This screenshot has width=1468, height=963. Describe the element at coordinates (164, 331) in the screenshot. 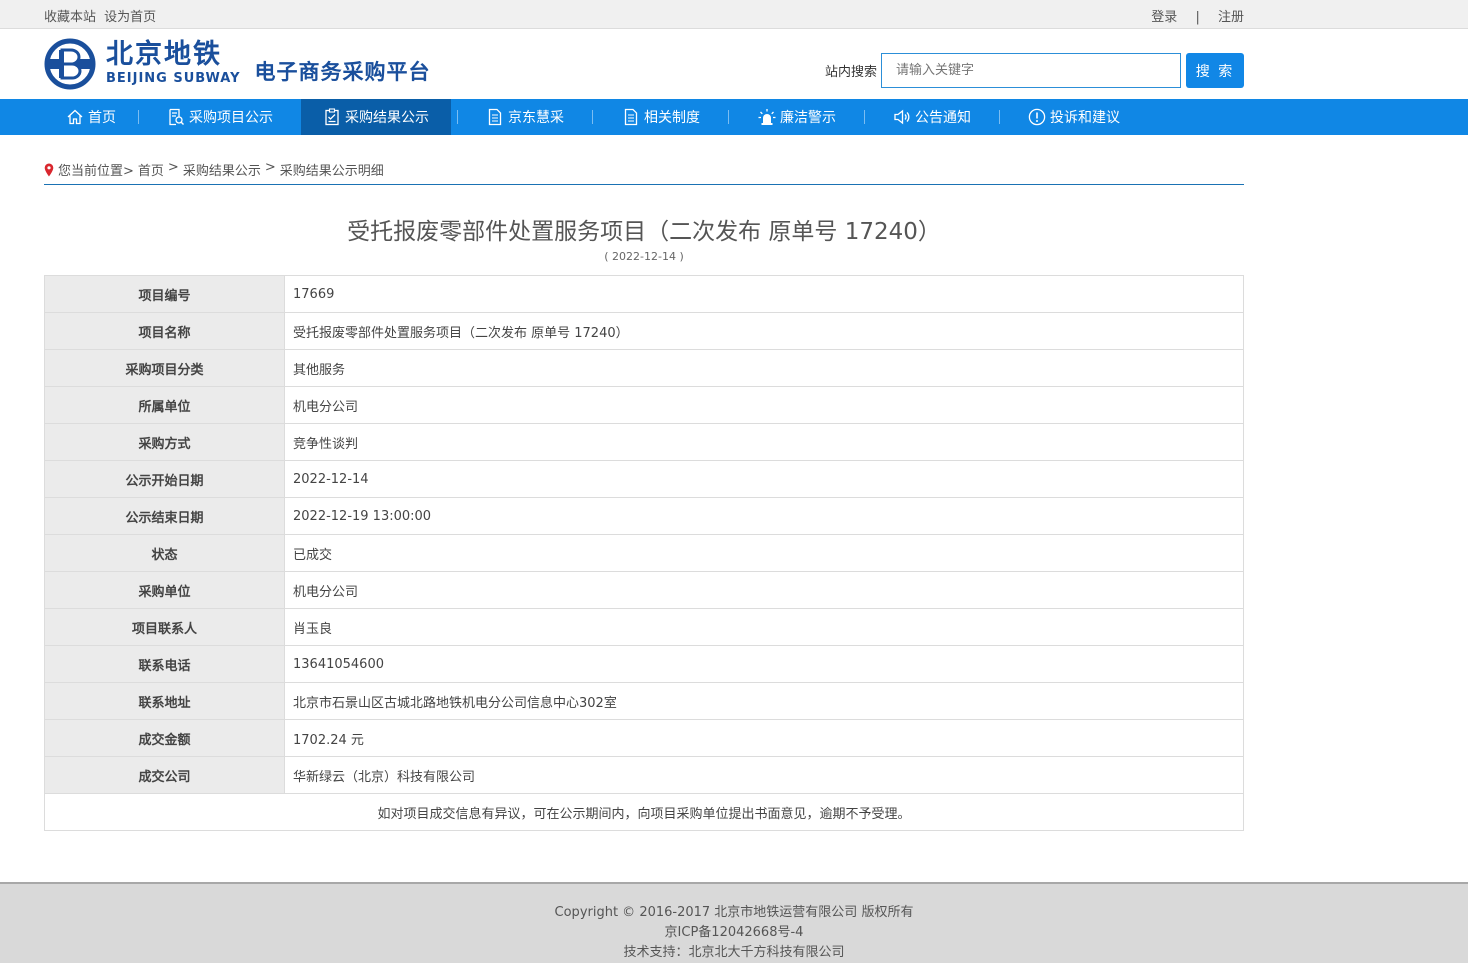

I see `row-key: 项目名称` at that location.